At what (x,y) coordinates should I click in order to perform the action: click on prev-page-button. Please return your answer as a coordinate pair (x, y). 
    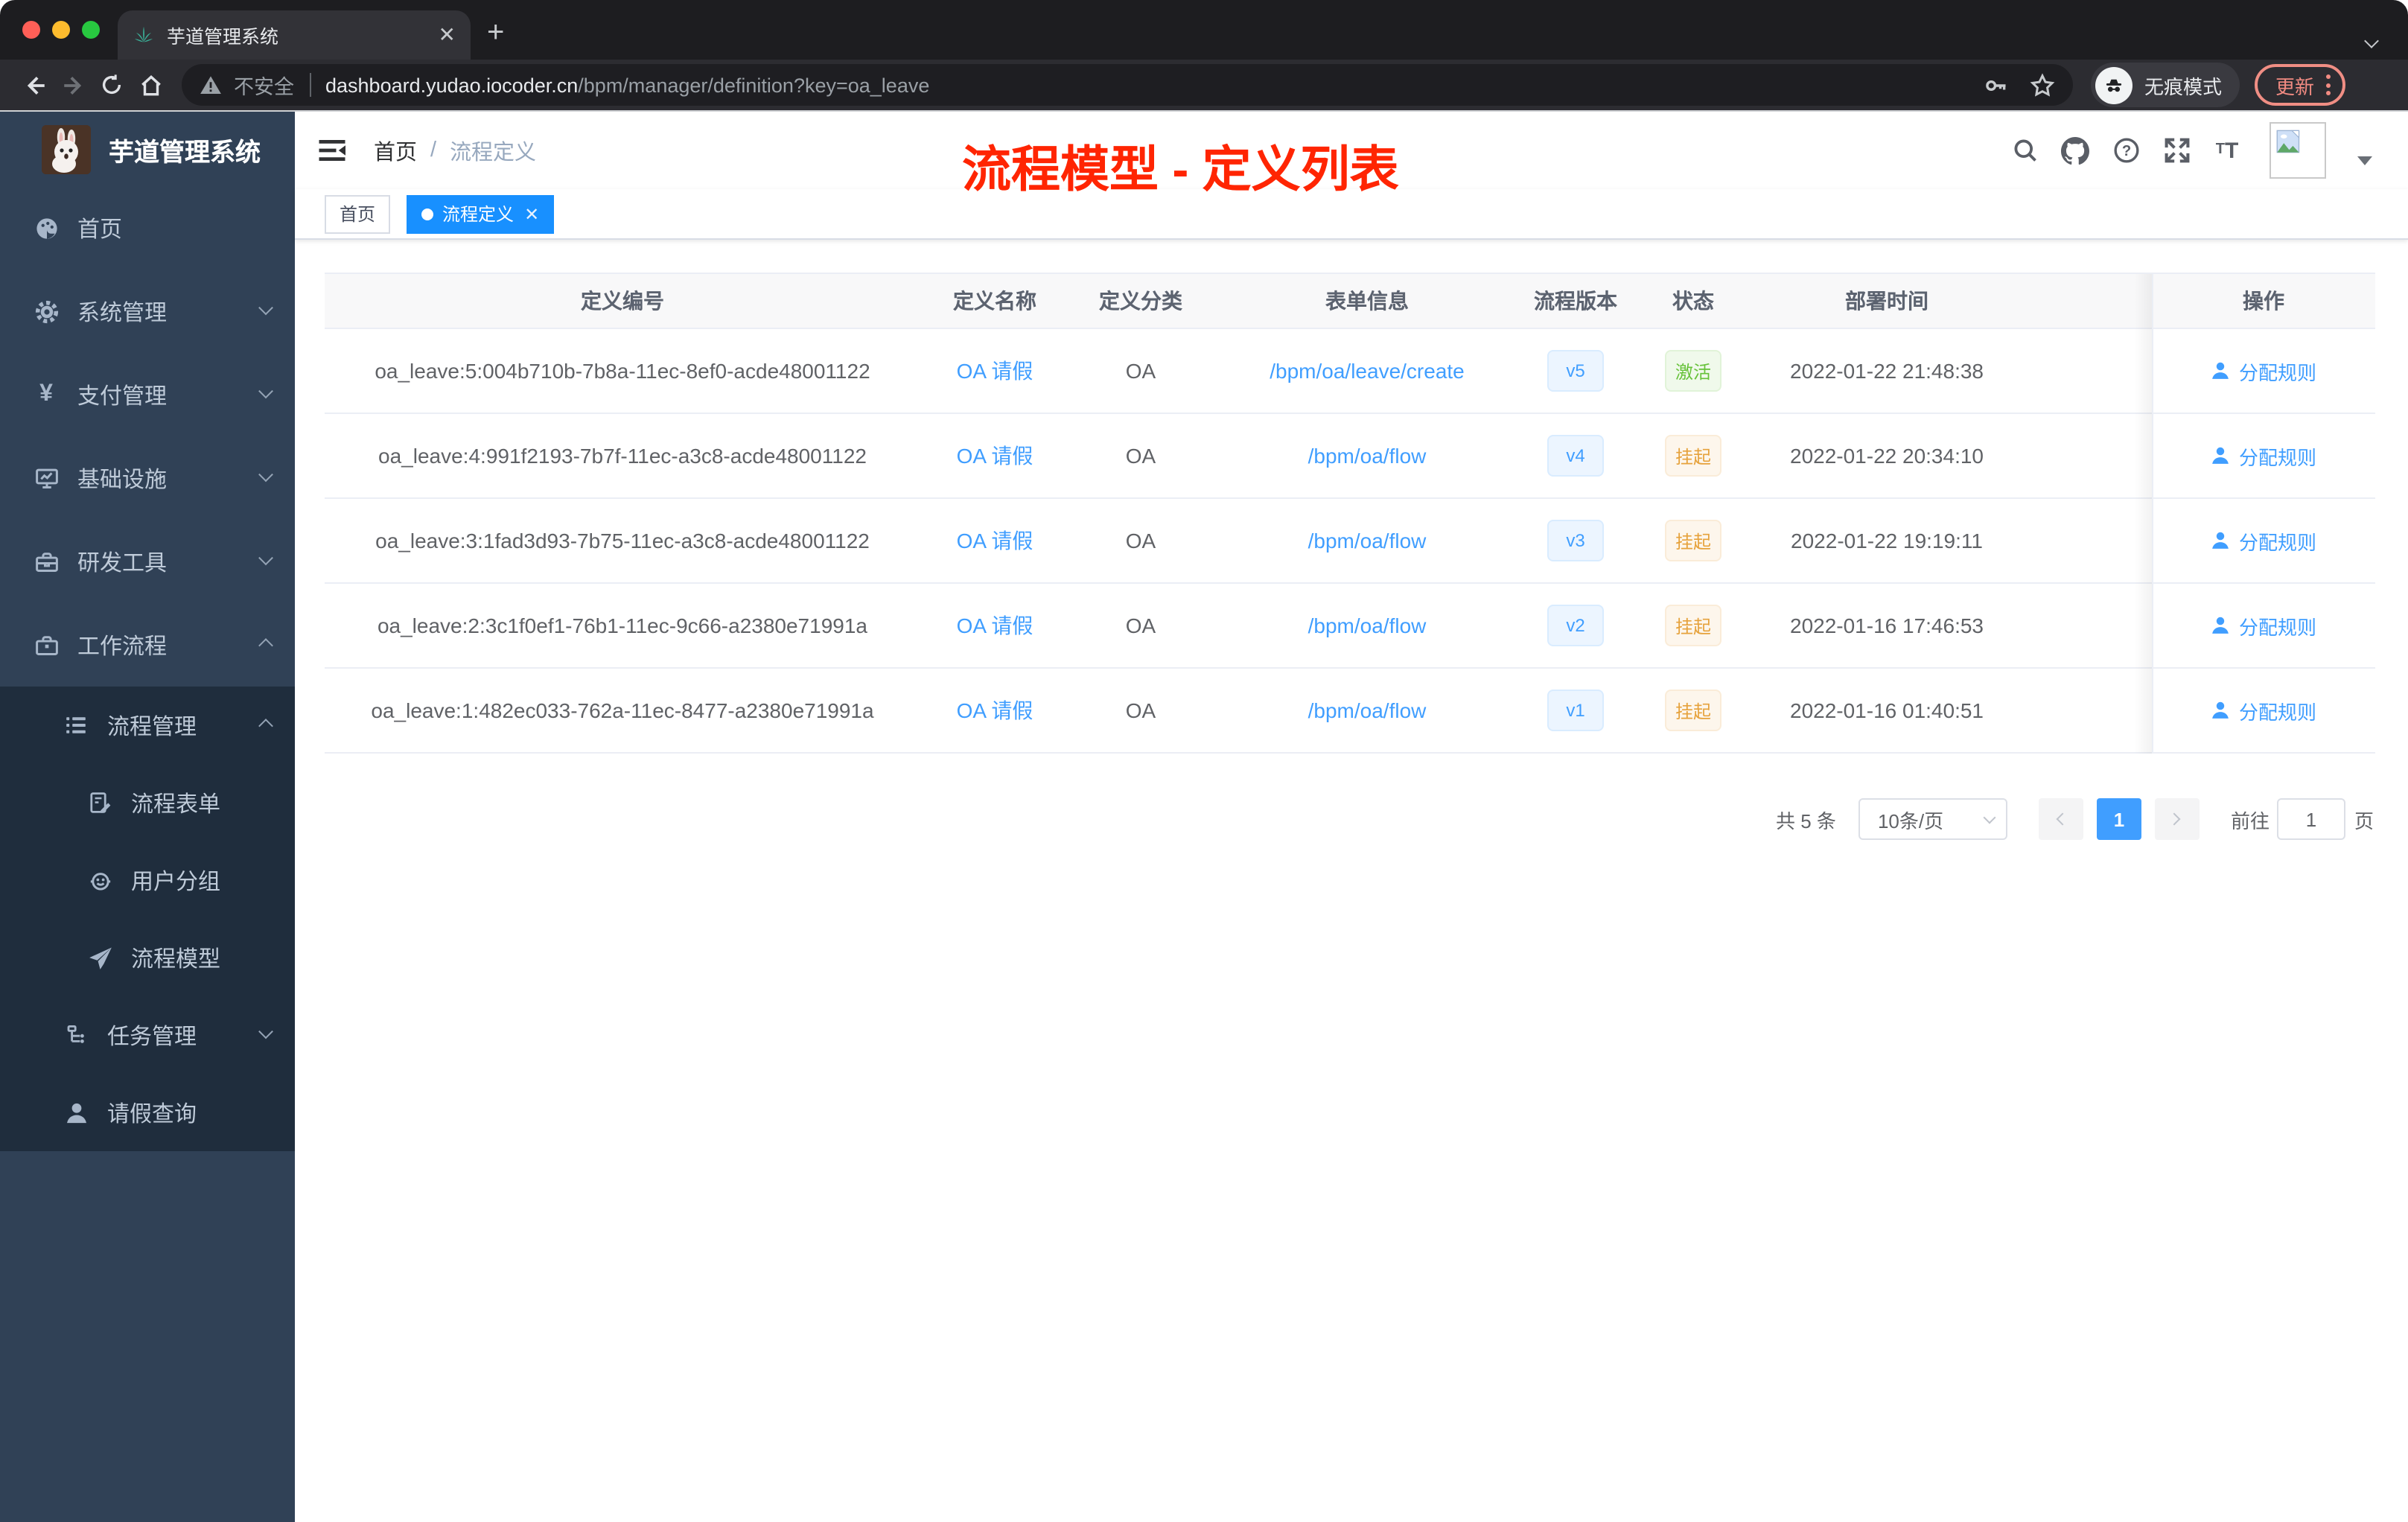
    Looking at the image, I should click on (2060, 819).